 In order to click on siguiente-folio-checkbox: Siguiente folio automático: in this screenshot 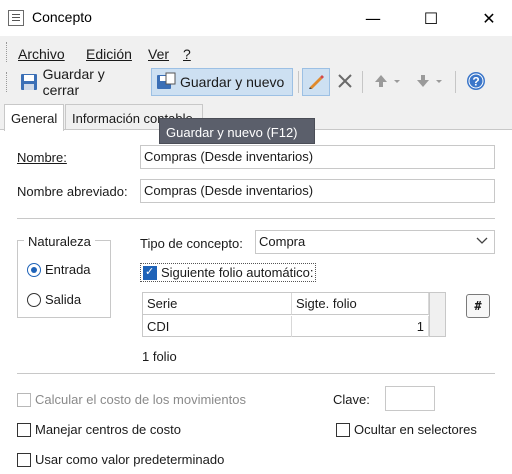, I will do `click(228, 272)`.